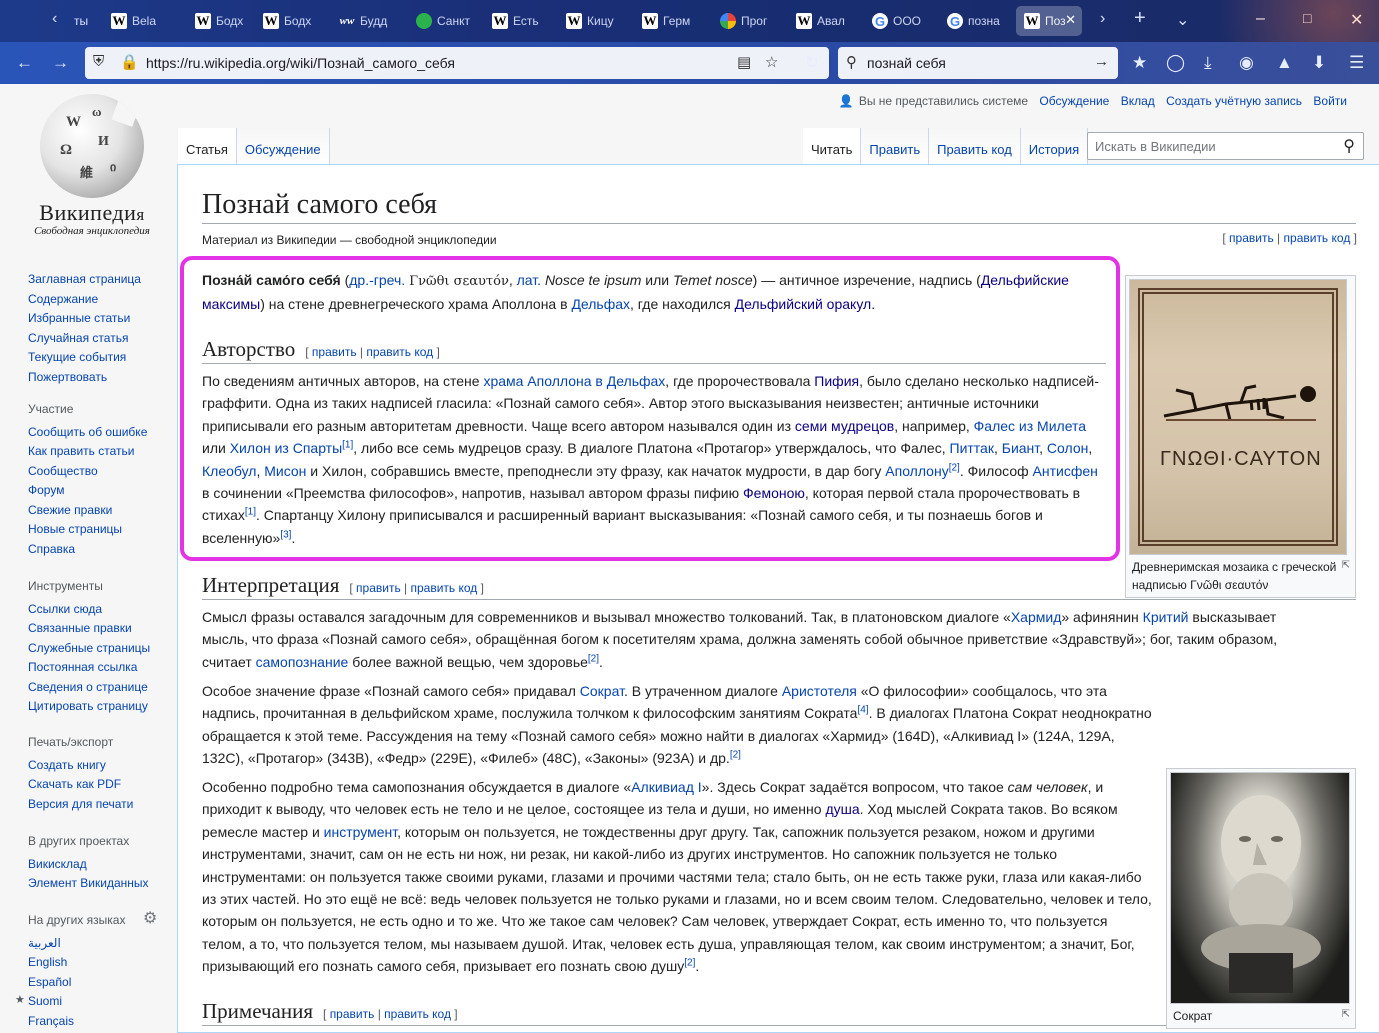  Describe the element at coordinates (89, 610) in the screenshot. I see `sidebar-link: Ссылки сюда` at that location.